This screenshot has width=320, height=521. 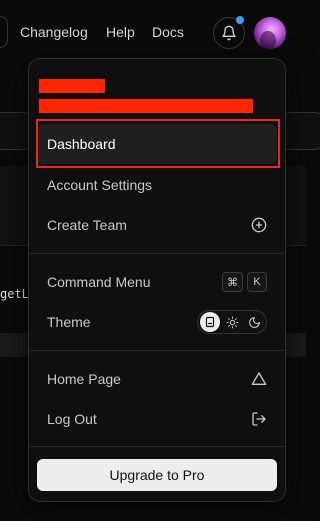 I want to click on command-key: ⌘, so click(x=232, y=282).